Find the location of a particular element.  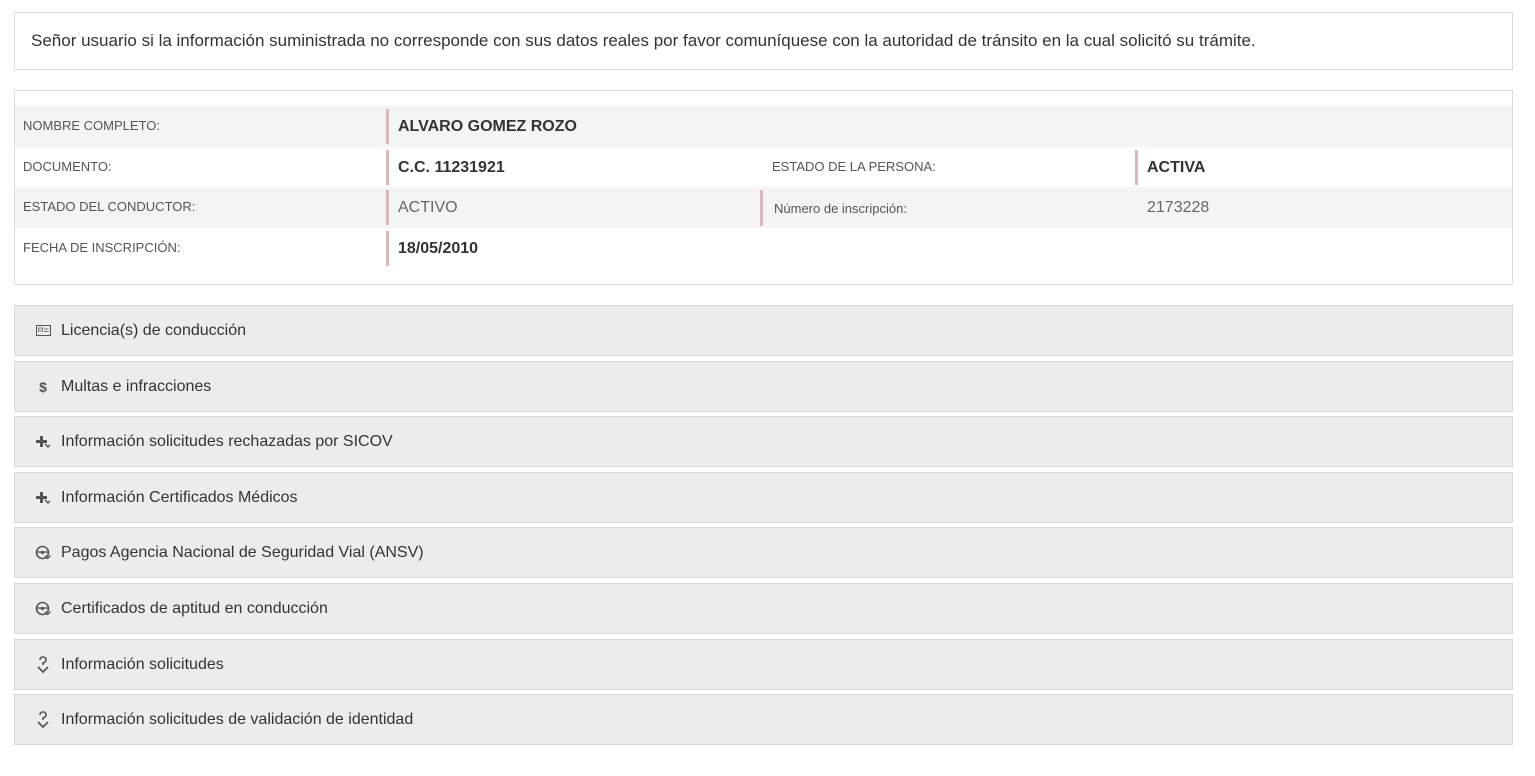

section-solicitudes: Información solicitudes is located at coordinates (763, 664).